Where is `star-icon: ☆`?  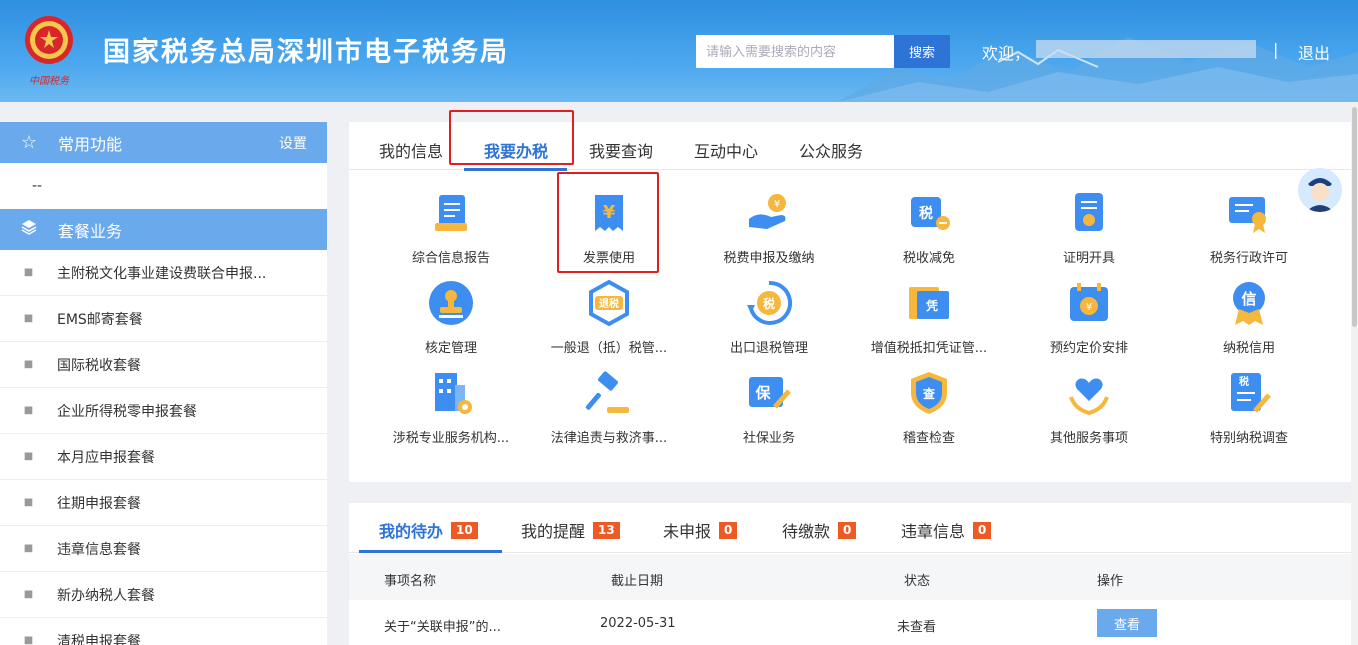
star-icon: ☆ is located at coordinates (29, 142).